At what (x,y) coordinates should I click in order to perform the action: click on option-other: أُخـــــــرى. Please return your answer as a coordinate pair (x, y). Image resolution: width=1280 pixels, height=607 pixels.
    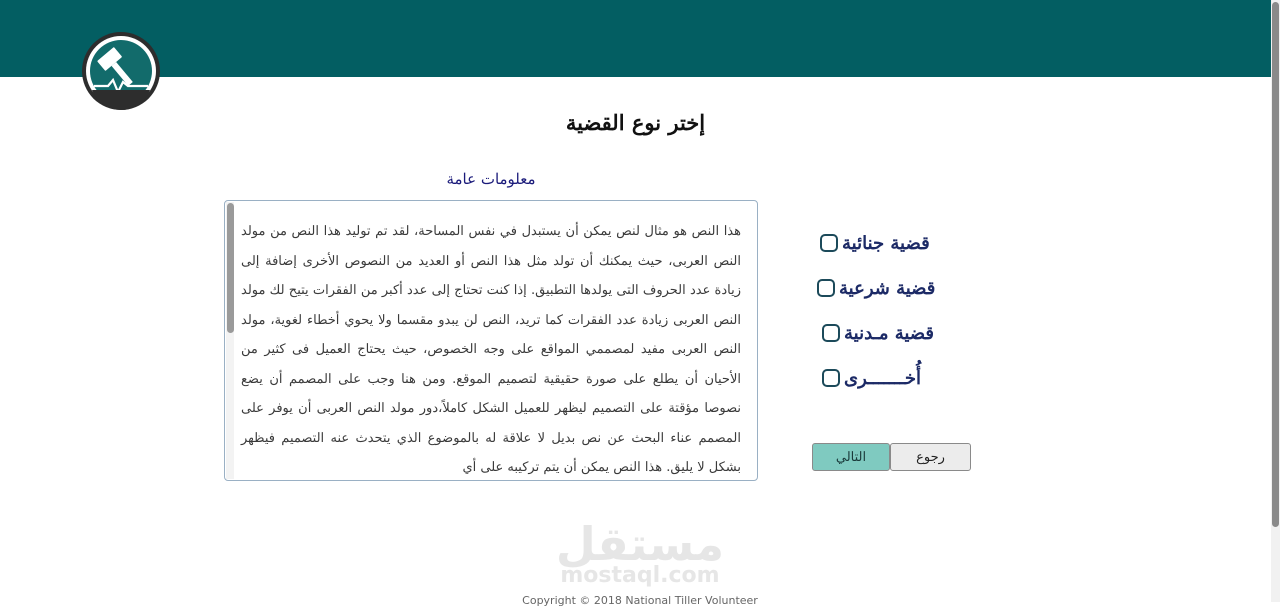
    Looking at the image, I should click on (871, 378).